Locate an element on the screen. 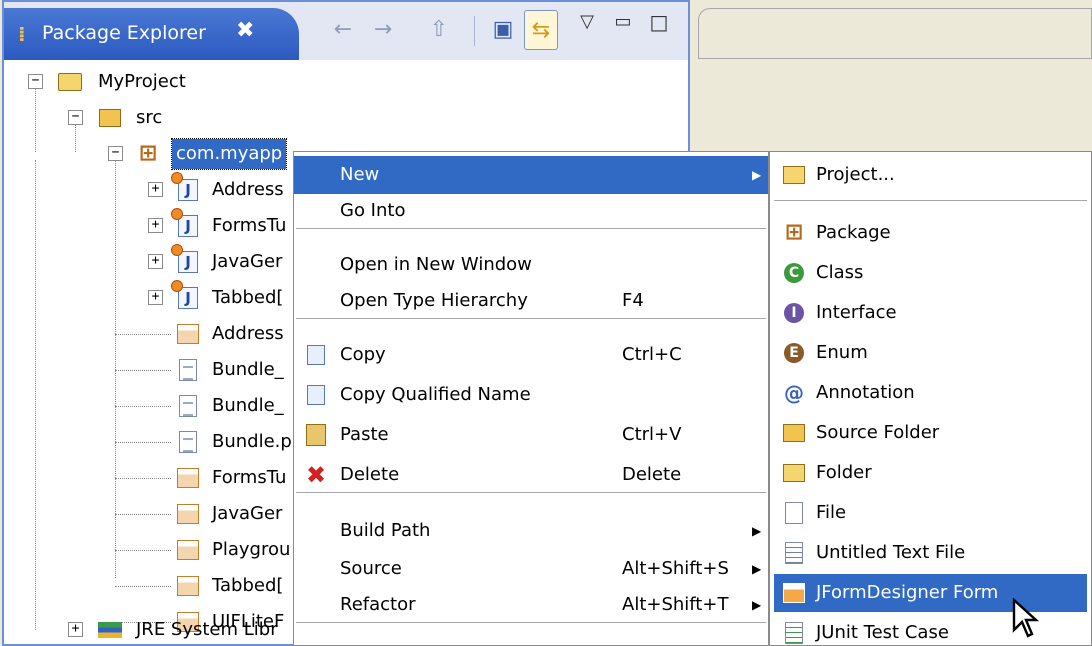 The width and height of the screenshot is (1092, 646). tree-item-package: − ⊞ com.myapp is located at coordinates (154, 154).